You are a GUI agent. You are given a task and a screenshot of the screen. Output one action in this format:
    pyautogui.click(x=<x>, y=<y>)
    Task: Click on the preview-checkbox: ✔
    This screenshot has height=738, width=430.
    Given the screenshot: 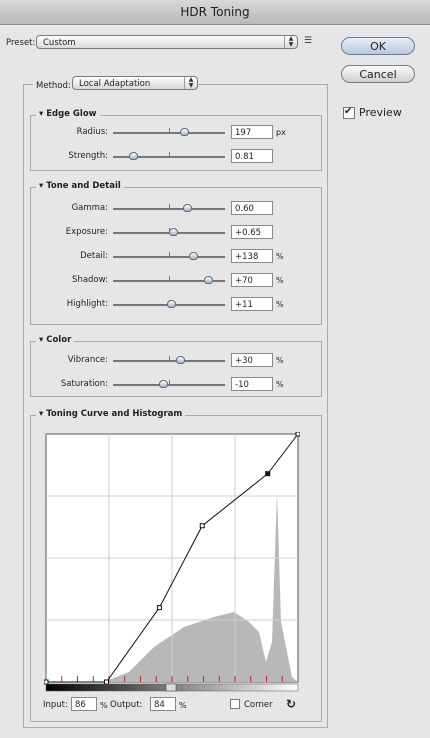 What is the action you would take?
    pyautogui.click(x=349, y=113)
    